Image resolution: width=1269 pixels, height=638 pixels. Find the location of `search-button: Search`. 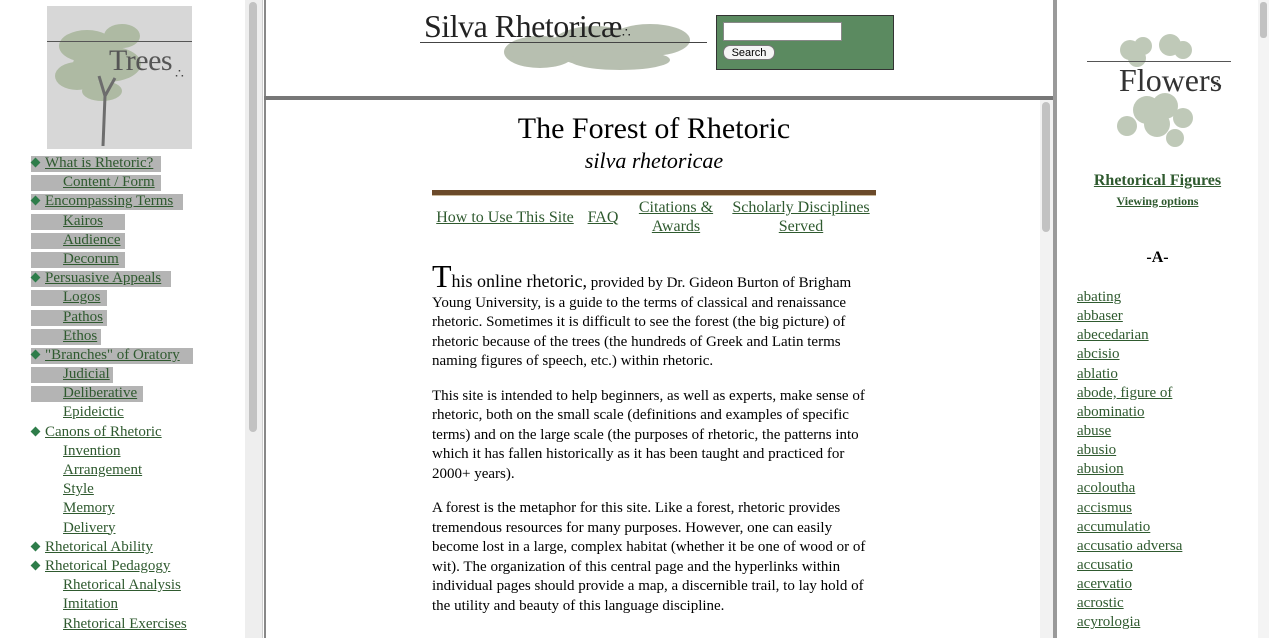

search-button: Search is located at coordinates (749, 52).